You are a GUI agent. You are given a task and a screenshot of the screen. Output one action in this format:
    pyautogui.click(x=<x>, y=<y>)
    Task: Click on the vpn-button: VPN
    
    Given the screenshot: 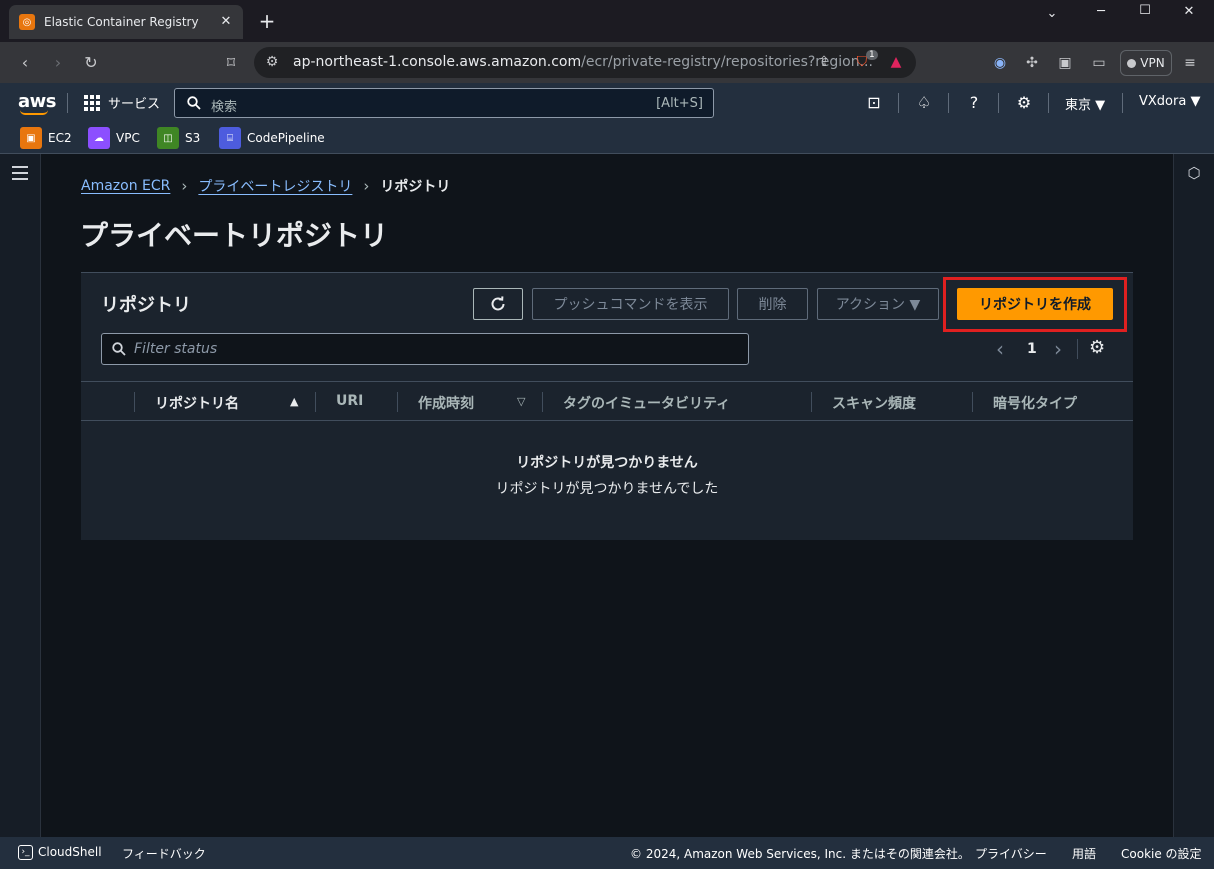 What is the action you would take?
    pyautogui.click(x=1146, y=63)
    